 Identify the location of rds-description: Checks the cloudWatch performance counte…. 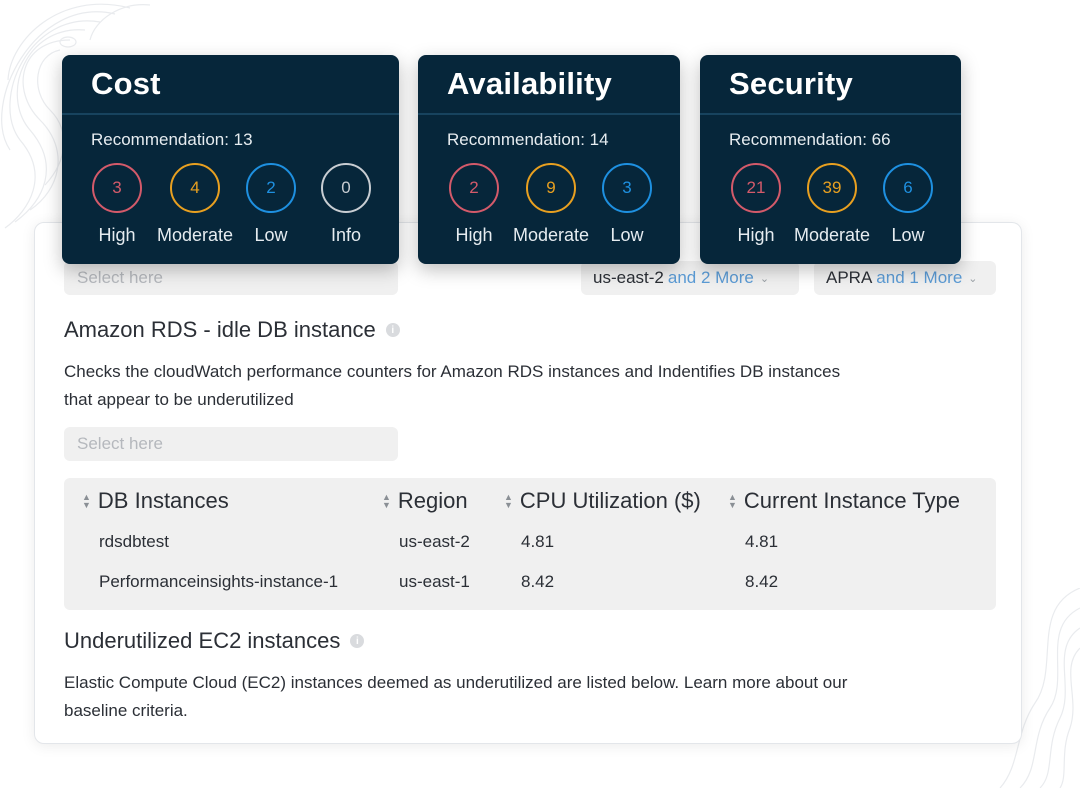
(452, 386).